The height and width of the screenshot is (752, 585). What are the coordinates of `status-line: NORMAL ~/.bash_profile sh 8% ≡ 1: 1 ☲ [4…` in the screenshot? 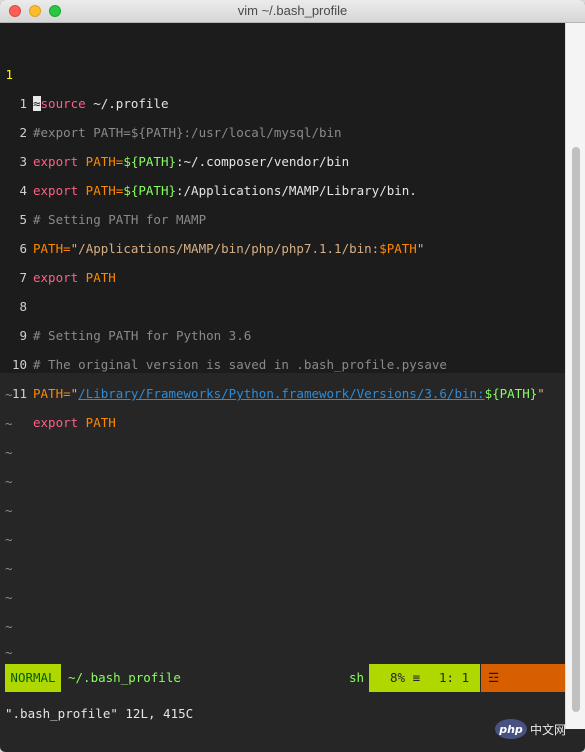 It's located at (282, 678).